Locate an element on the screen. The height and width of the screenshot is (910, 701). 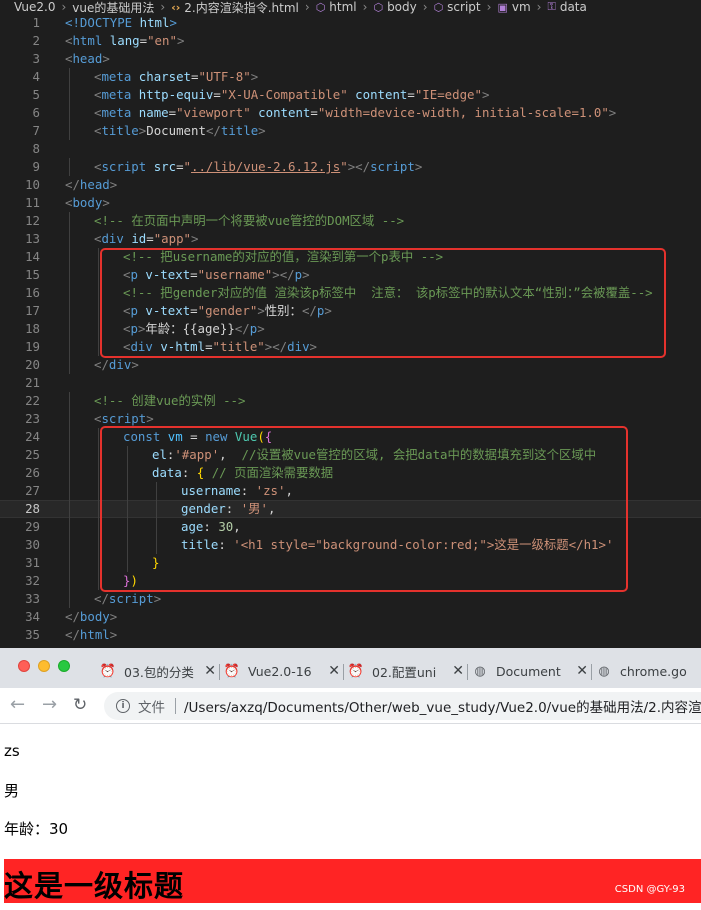
code-line: 19 <div v-html="title"></div> is located at coordinates (350, 347).